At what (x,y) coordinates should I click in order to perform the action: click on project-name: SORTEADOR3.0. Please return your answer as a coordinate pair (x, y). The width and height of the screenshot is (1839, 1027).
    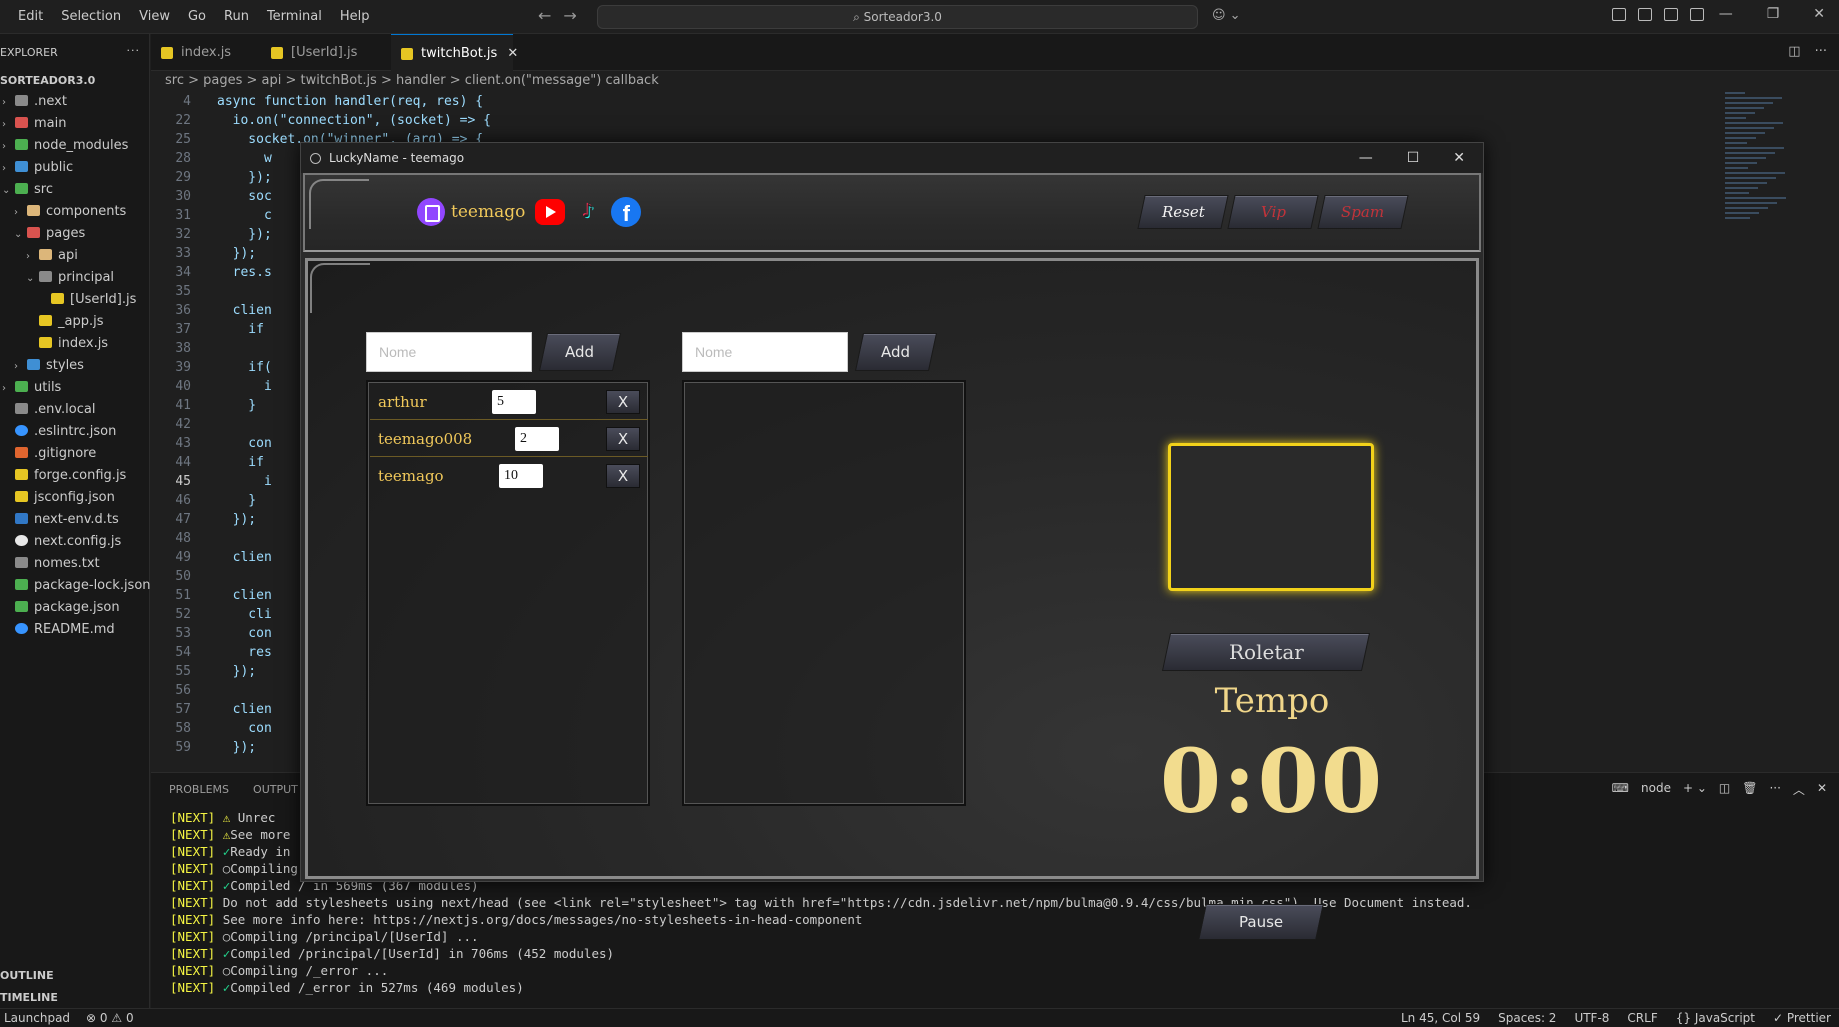
    Looking at the image, I should click on (47, 80).